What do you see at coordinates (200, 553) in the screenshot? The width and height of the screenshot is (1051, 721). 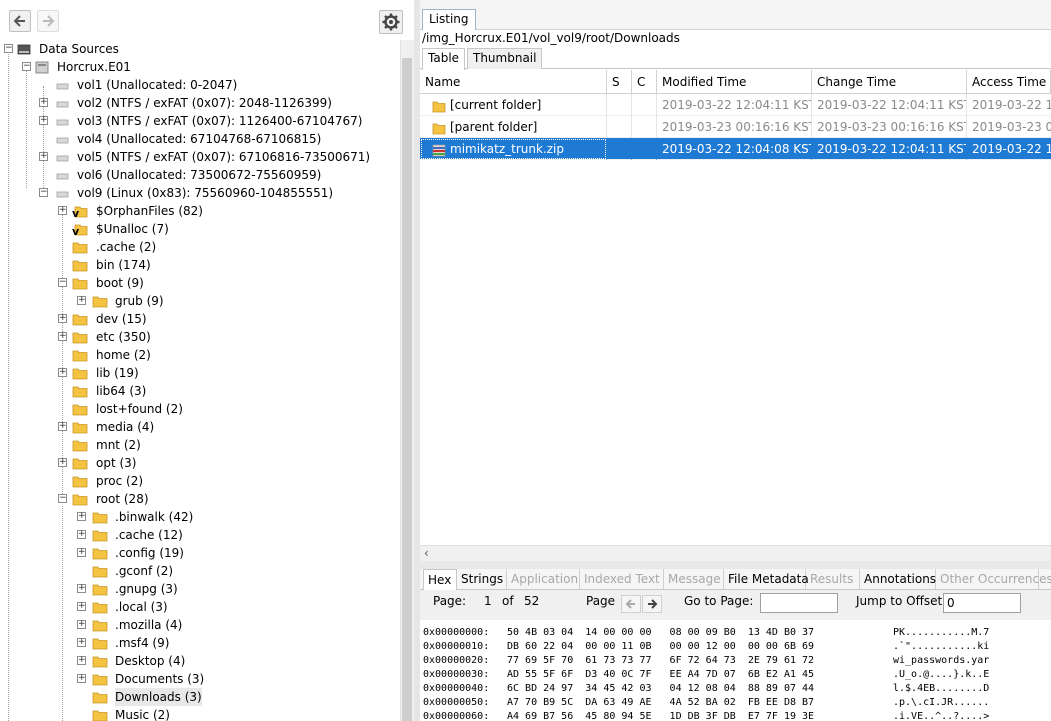 I see `tree-node: + .config (19)` at bounding box center [200, 553].